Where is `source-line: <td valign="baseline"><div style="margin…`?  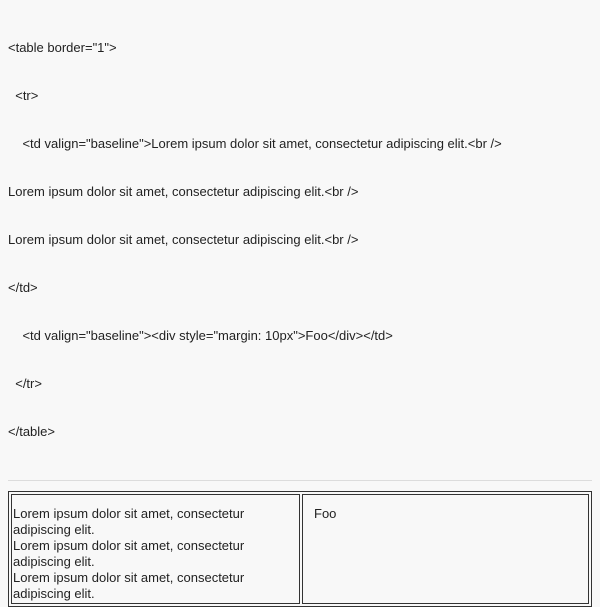 source-line: <td valign="baseline"><div style="margin… is located at coordinates (200, 335).